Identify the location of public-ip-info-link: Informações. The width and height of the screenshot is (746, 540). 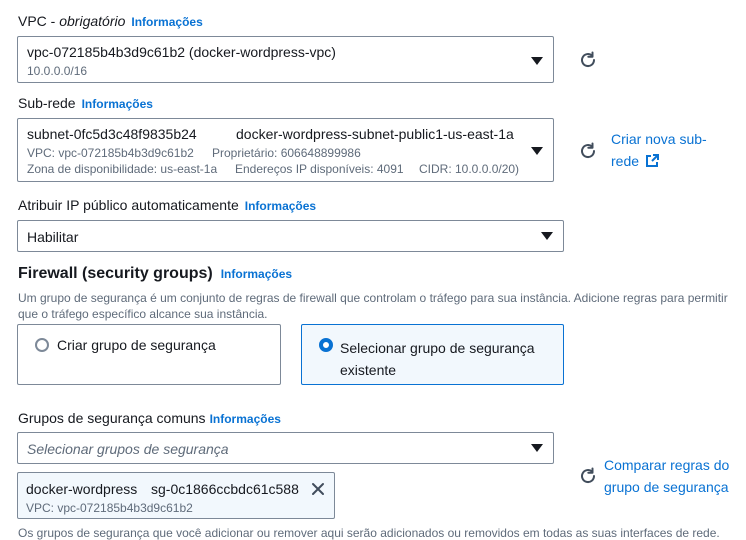
(280, 206).